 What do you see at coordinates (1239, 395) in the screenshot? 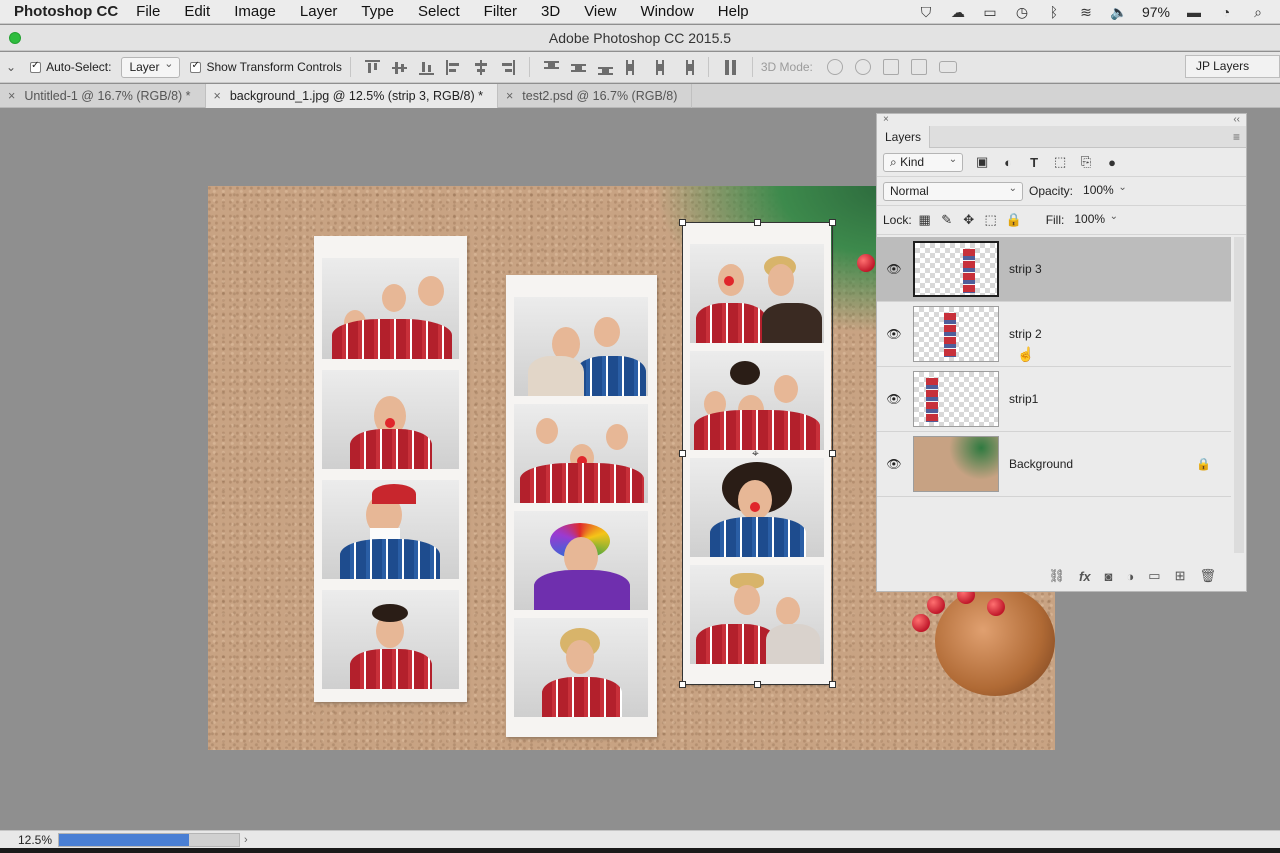
I see `layers-scrollbar` at bounding box center [1239, 395].